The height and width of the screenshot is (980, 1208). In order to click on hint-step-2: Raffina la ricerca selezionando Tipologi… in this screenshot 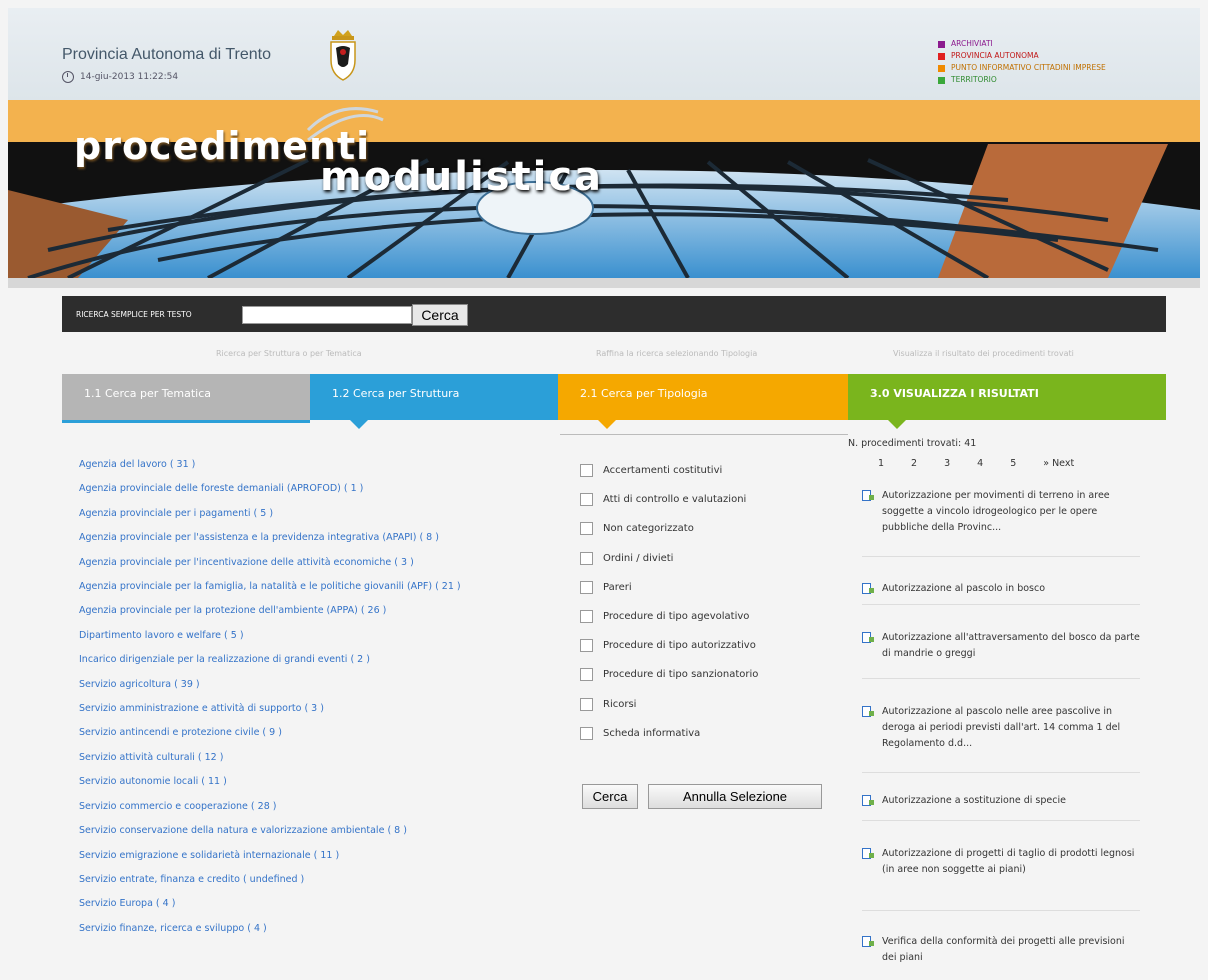, I will do `click(677, 353)`.